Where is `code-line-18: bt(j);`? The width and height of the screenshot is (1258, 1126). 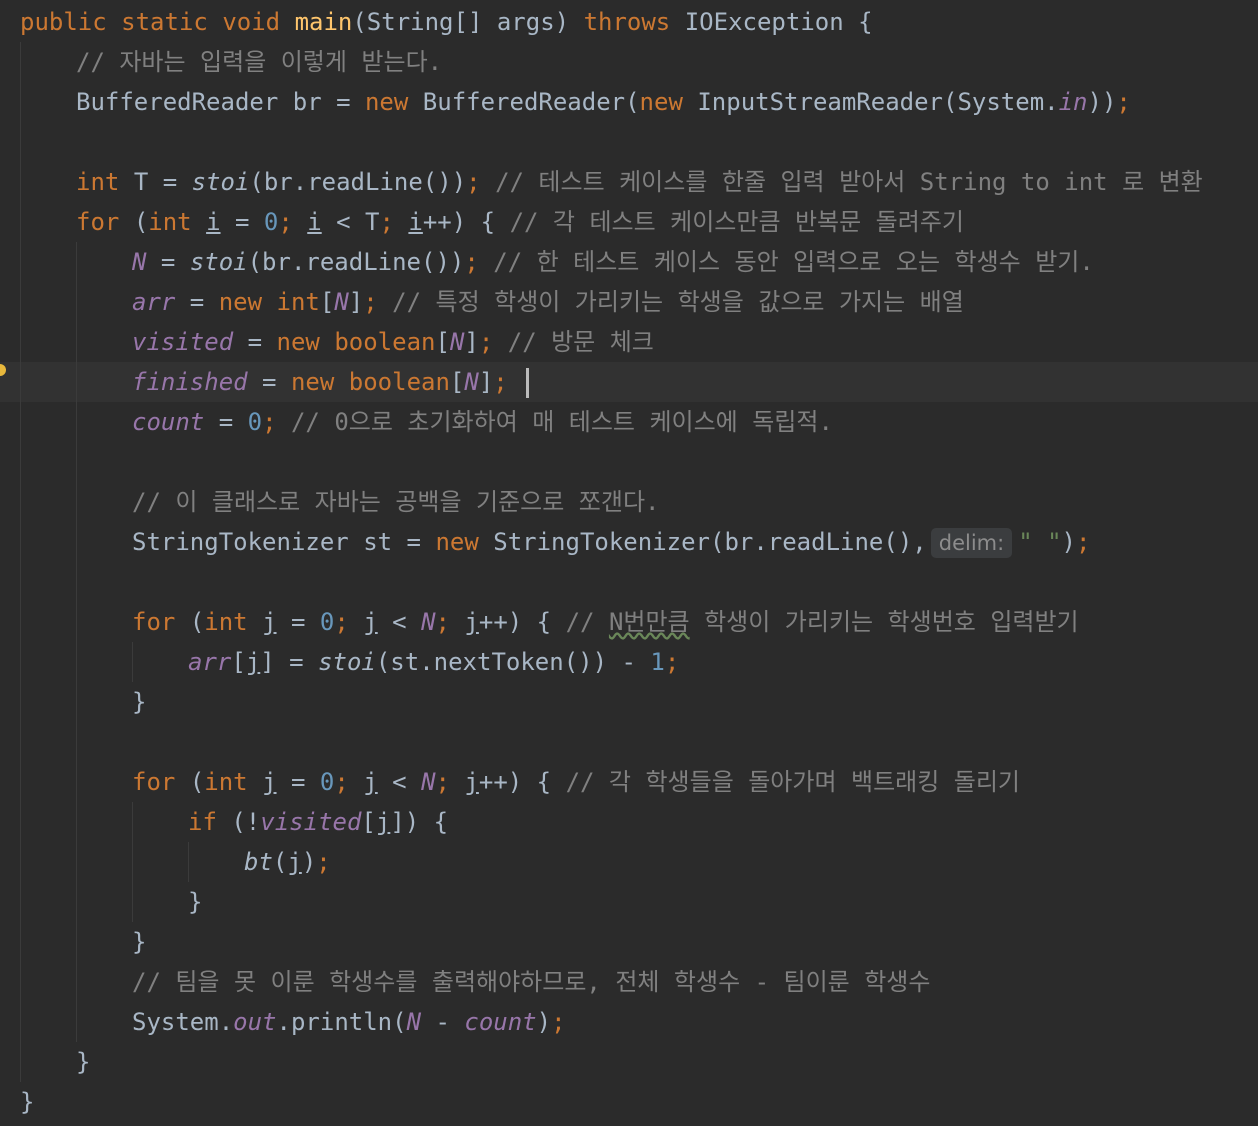 code-line-18: bt(j); is located at coordinates (287, 862).